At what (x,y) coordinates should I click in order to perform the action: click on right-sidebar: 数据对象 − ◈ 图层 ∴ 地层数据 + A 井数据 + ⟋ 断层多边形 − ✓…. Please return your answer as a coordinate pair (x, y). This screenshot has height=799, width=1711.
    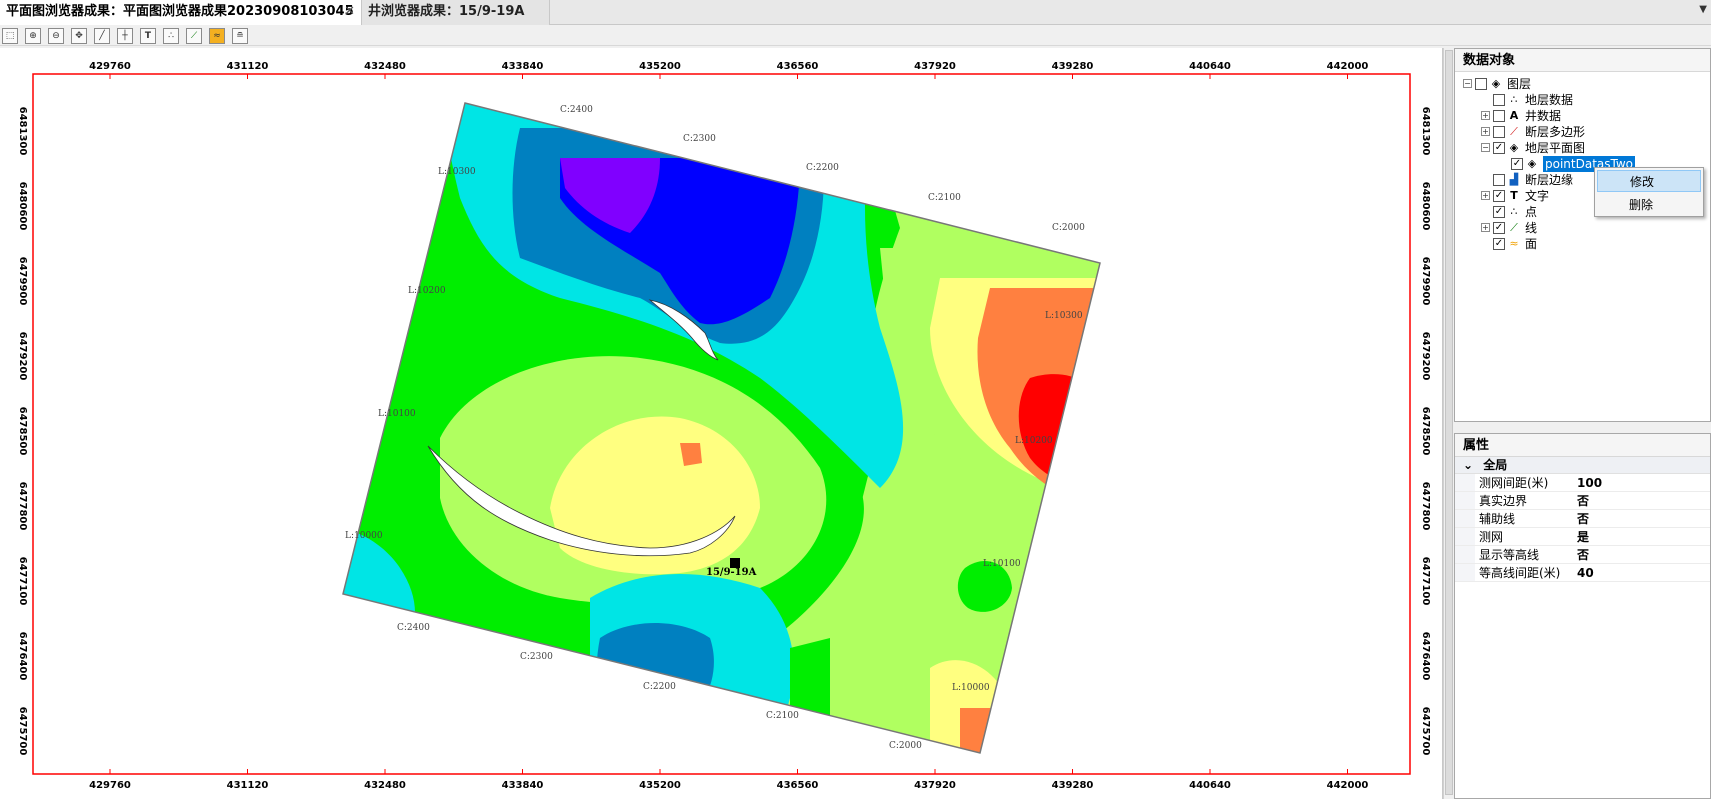
    Looking at the image, I should click on (1582, 423).